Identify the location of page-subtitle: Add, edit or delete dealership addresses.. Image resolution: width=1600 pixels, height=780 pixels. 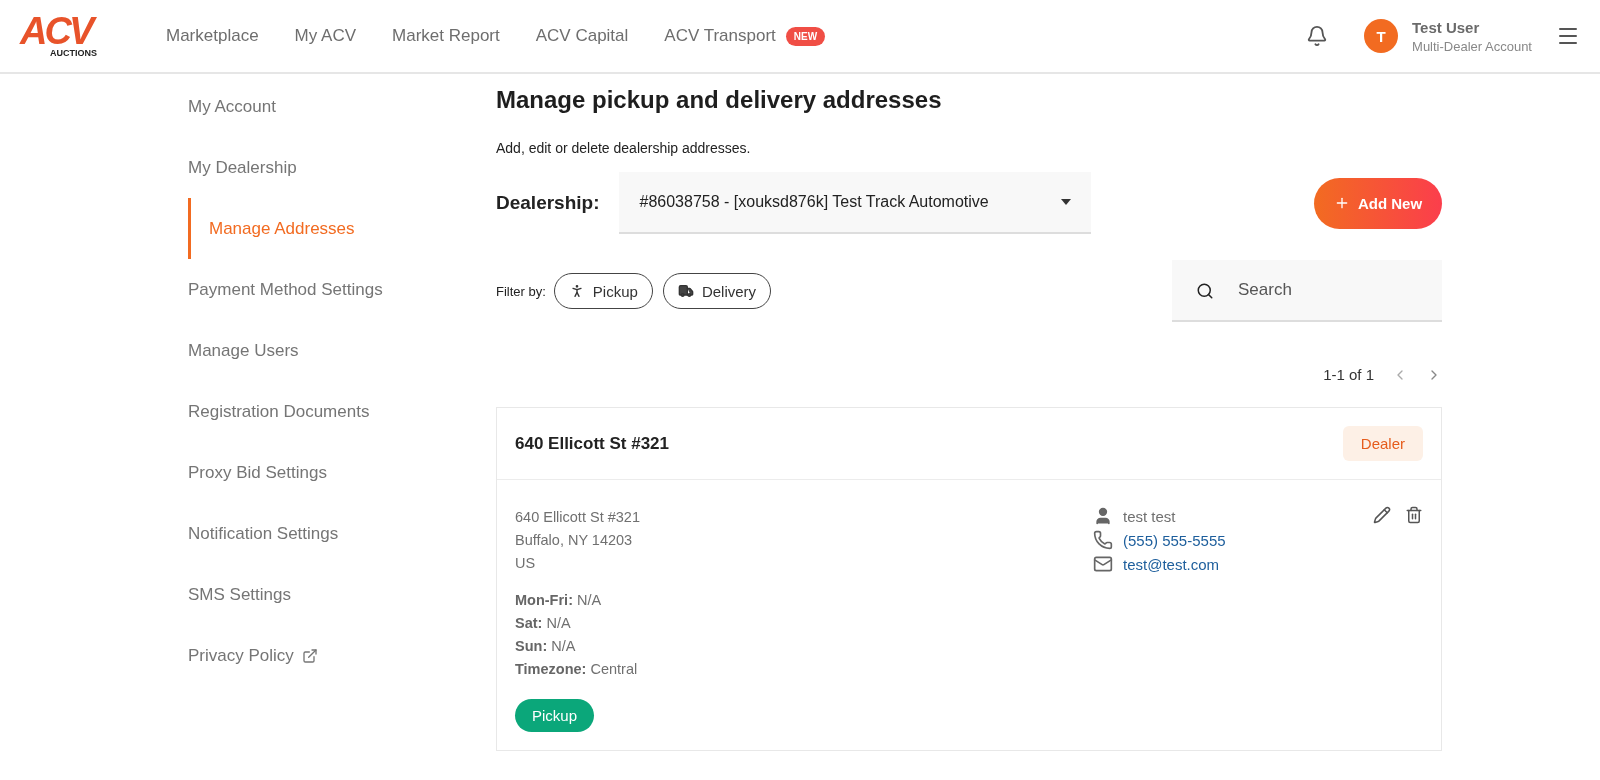
(624, 148).